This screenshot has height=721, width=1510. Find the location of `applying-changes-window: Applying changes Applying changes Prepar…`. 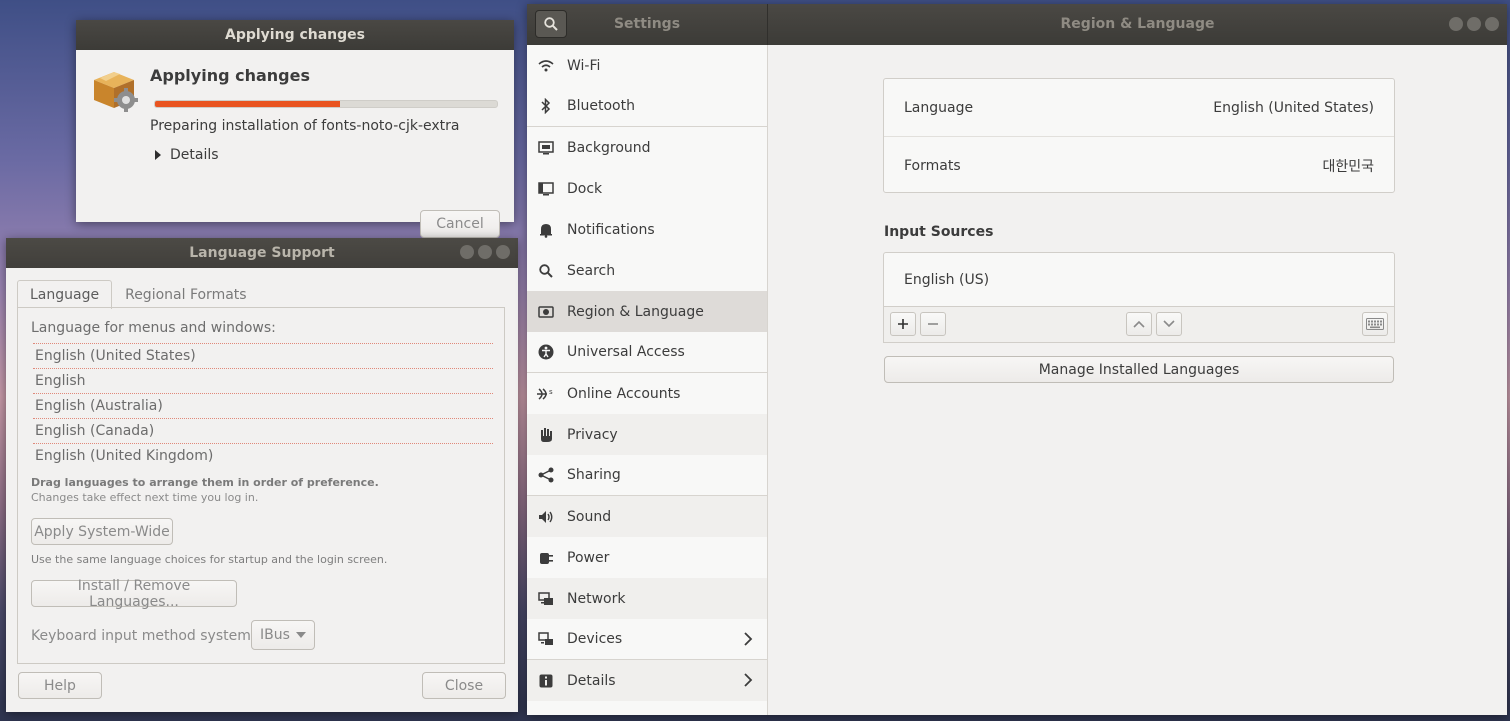

applying-changes-window: Applying changes Applying changes Prepar… is located at coordinates (295, 129).